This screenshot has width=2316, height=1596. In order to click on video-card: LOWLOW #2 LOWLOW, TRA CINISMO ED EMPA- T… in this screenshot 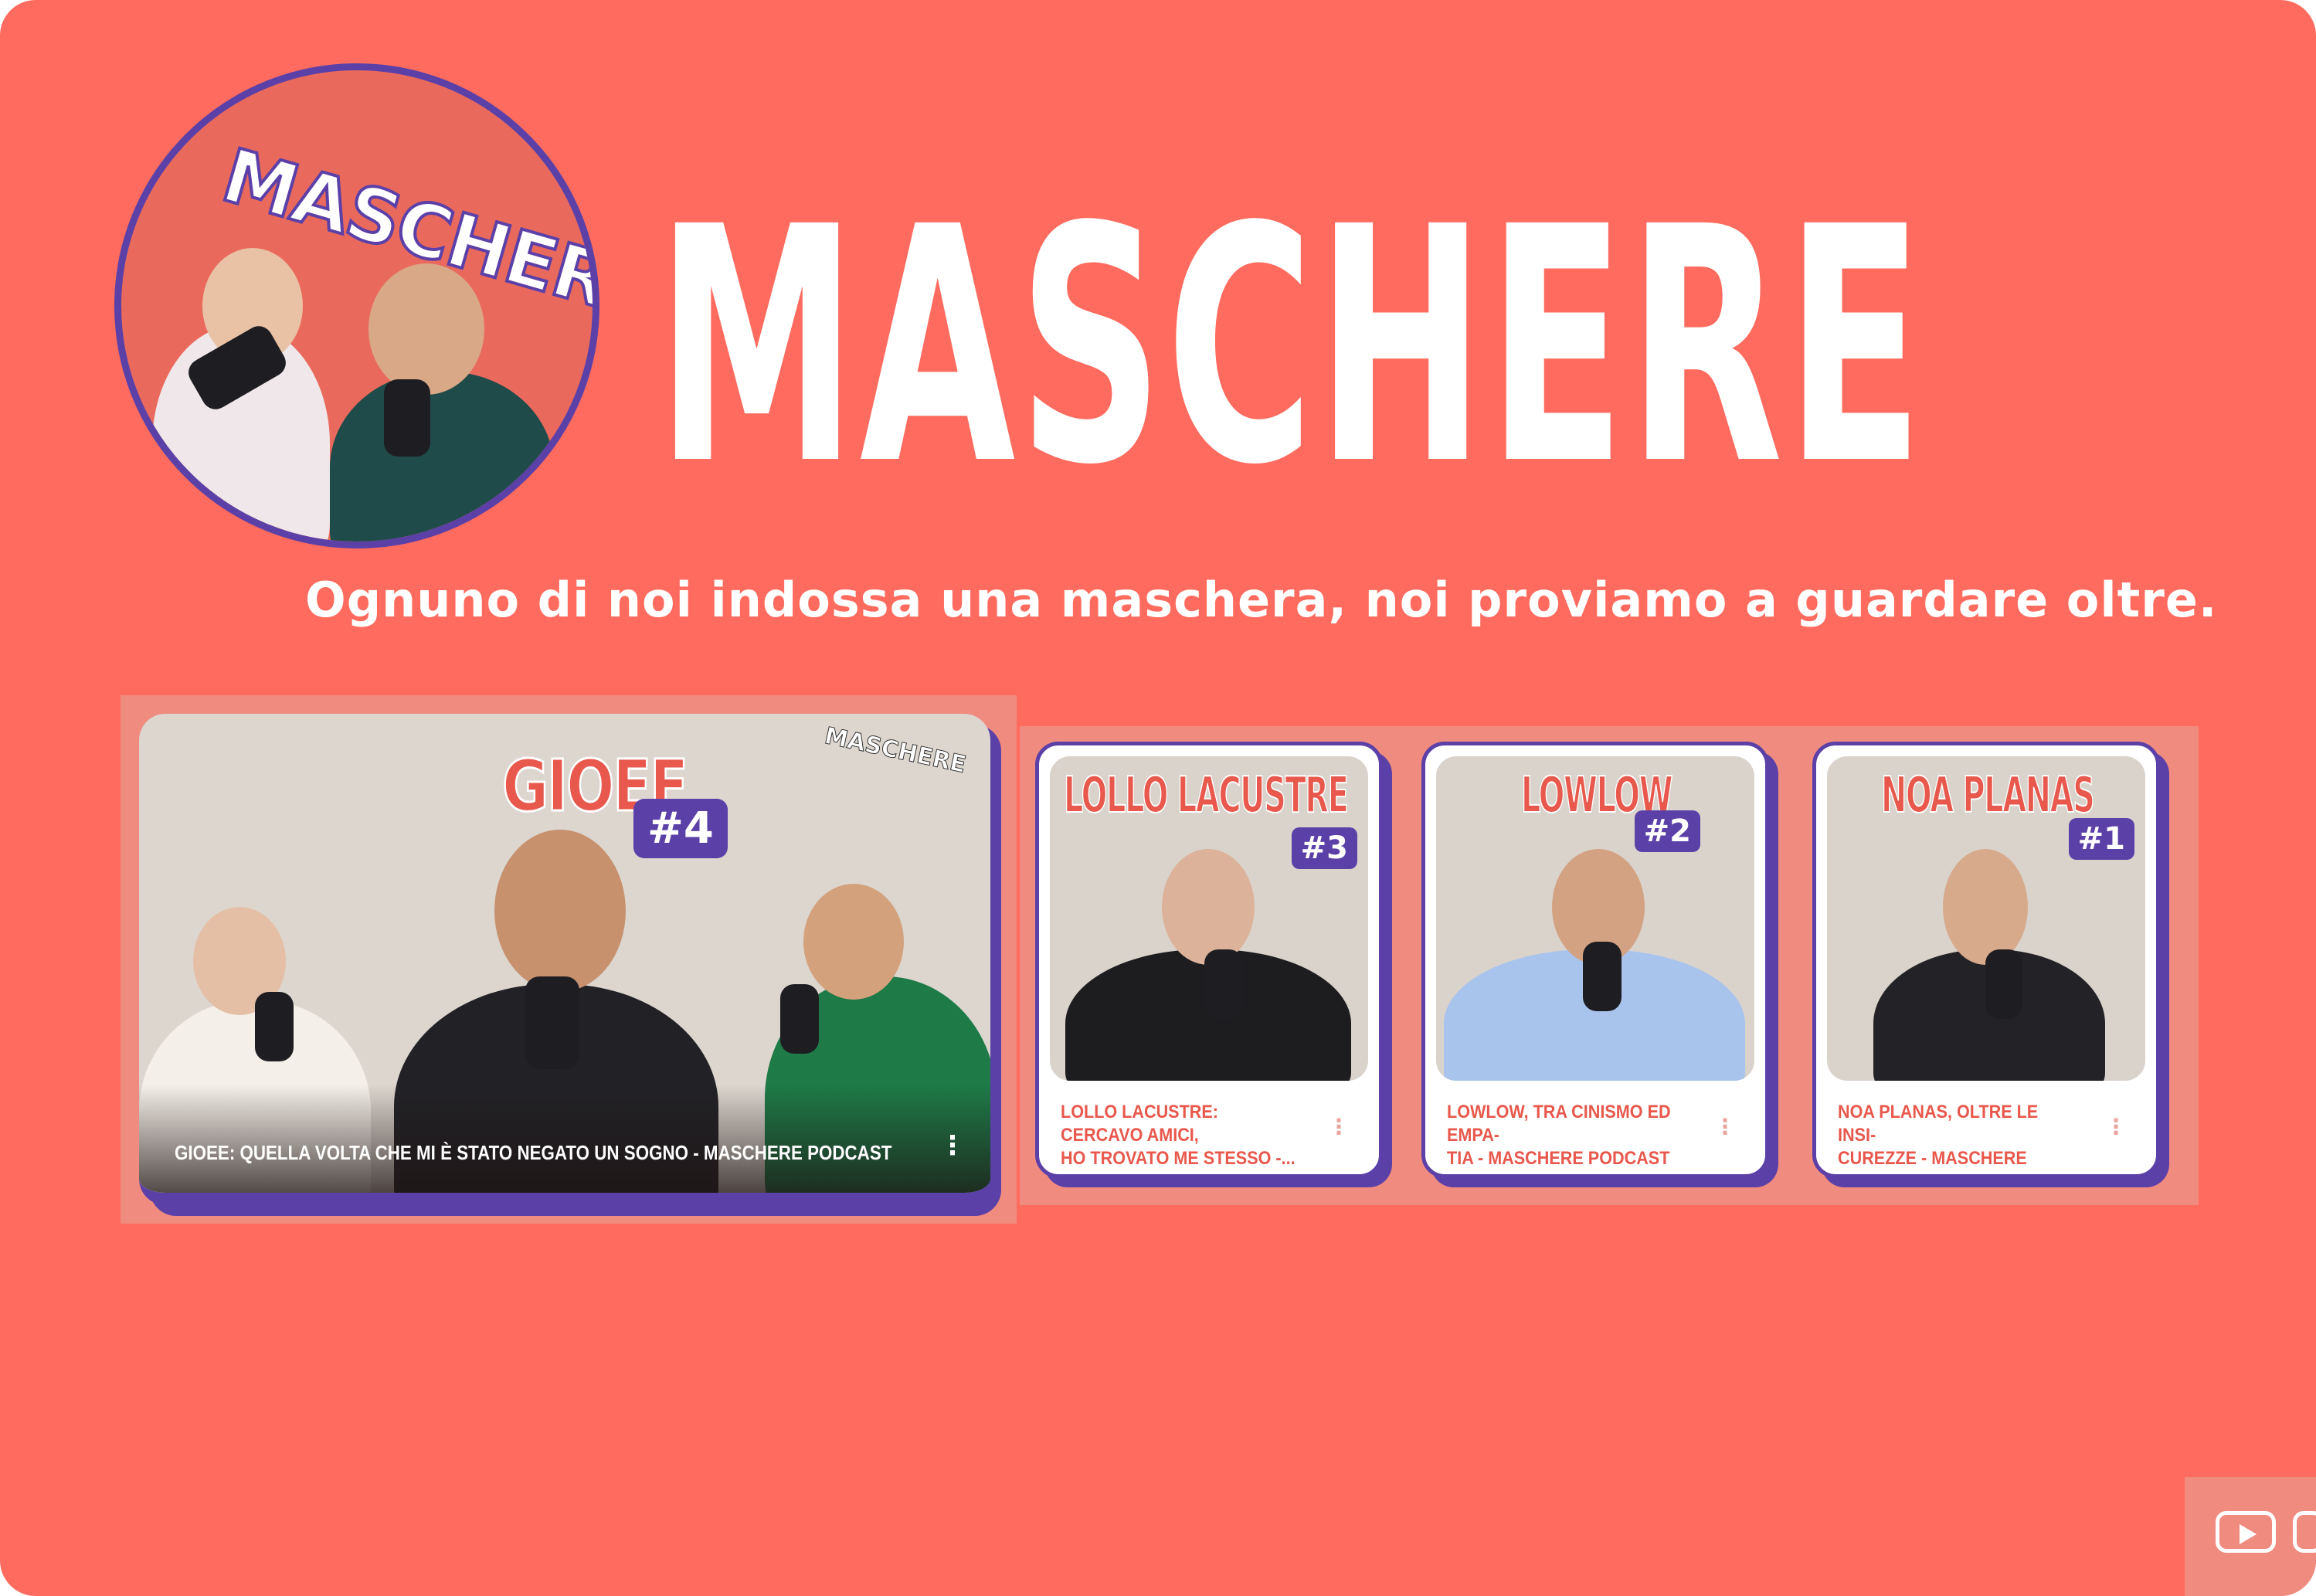, I will do `click(1595, 960)`.